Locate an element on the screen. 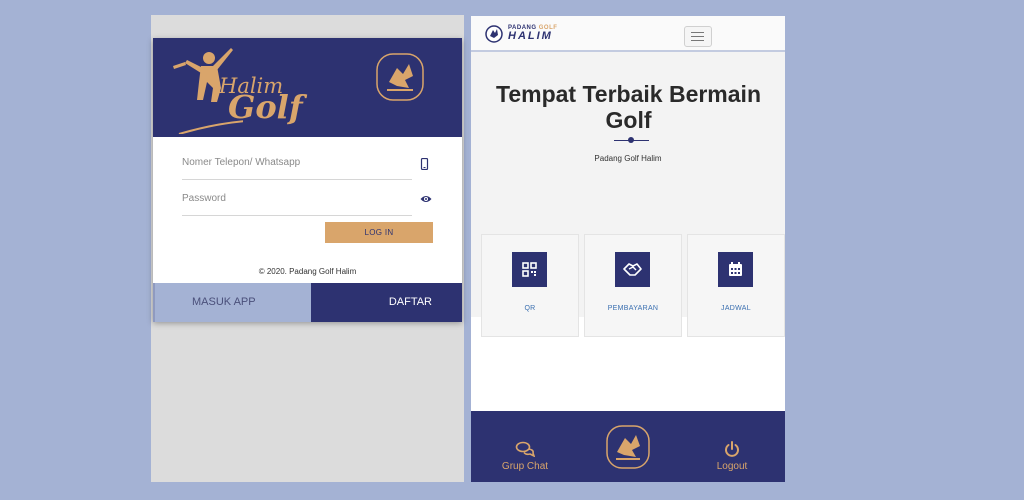 This screenshot has width=1024, height=500. phone-placeholder: Nomer Telepon/ Whatsapp is located at coordinates (241, 162).